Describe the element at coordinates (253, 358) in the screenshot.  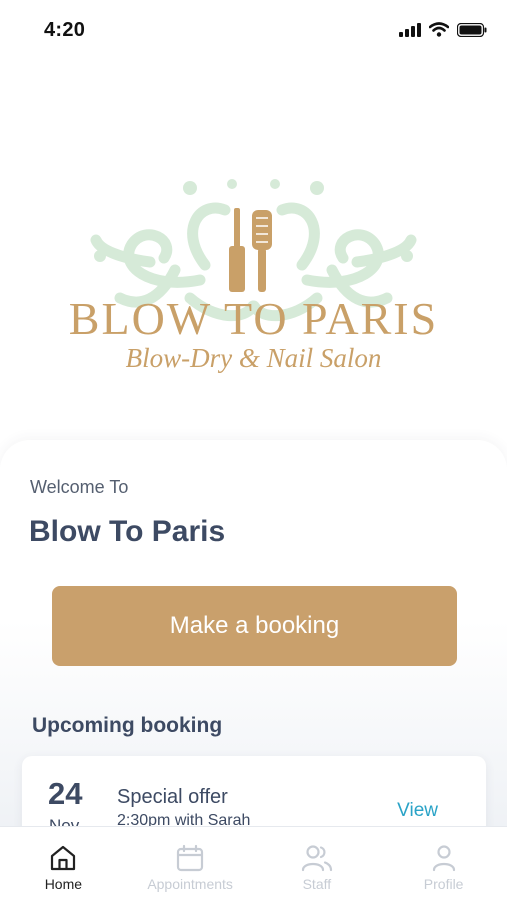
I see `brand-subtitle: Blow-Dry & Nail Salon` at that location.